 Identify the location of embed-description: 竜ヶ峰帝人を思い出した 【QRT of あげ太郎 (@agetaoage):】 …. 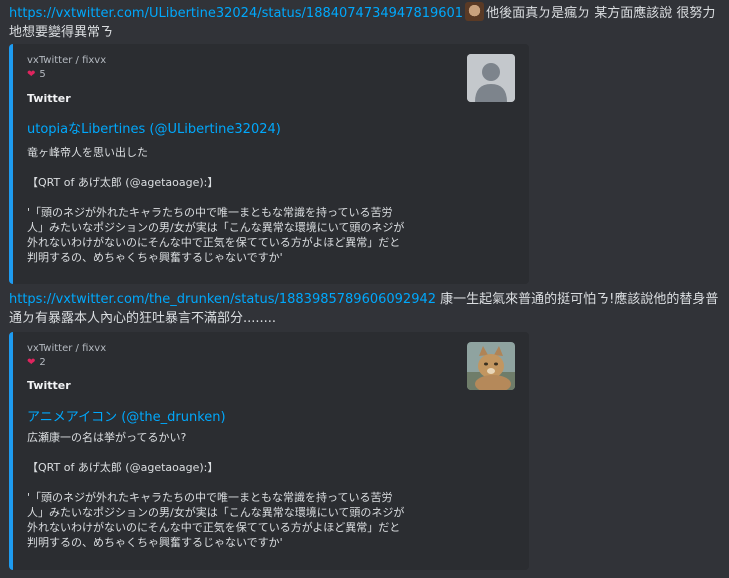
(216, 205).